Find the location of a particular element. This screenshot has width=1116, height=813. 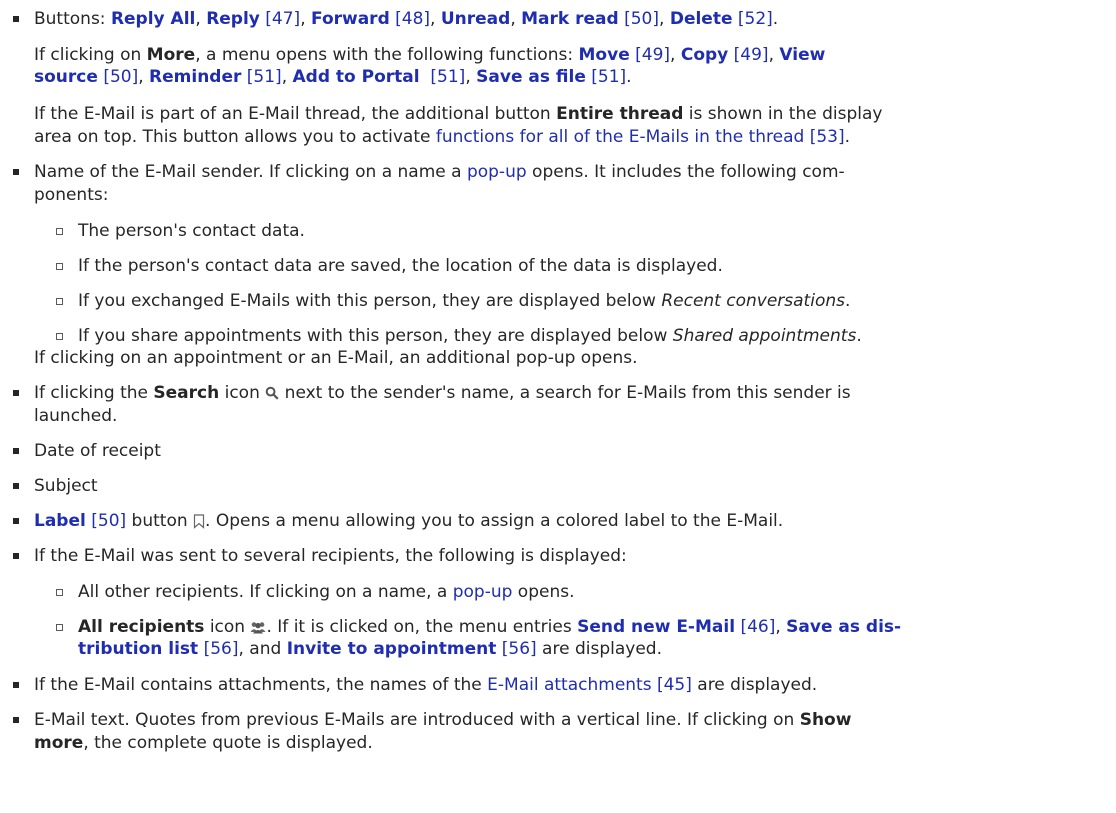

label-link: Label is located at coordinates (60, 521).